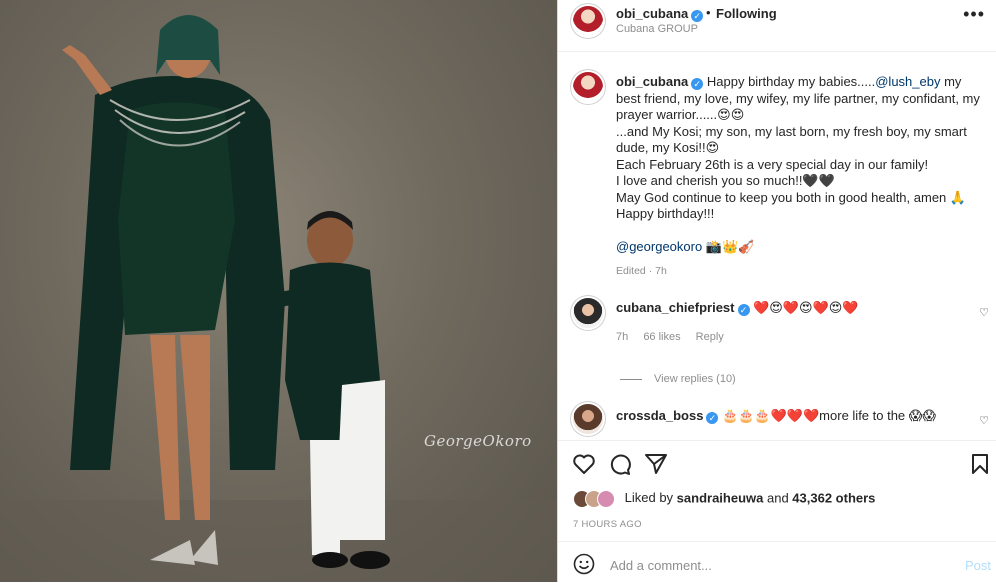 This screenshot has height=583, width=996. What do you see at coordinates (622, 337) in the screenshot?
I see `comment-time: 7h` at bounding box center [622, 337].